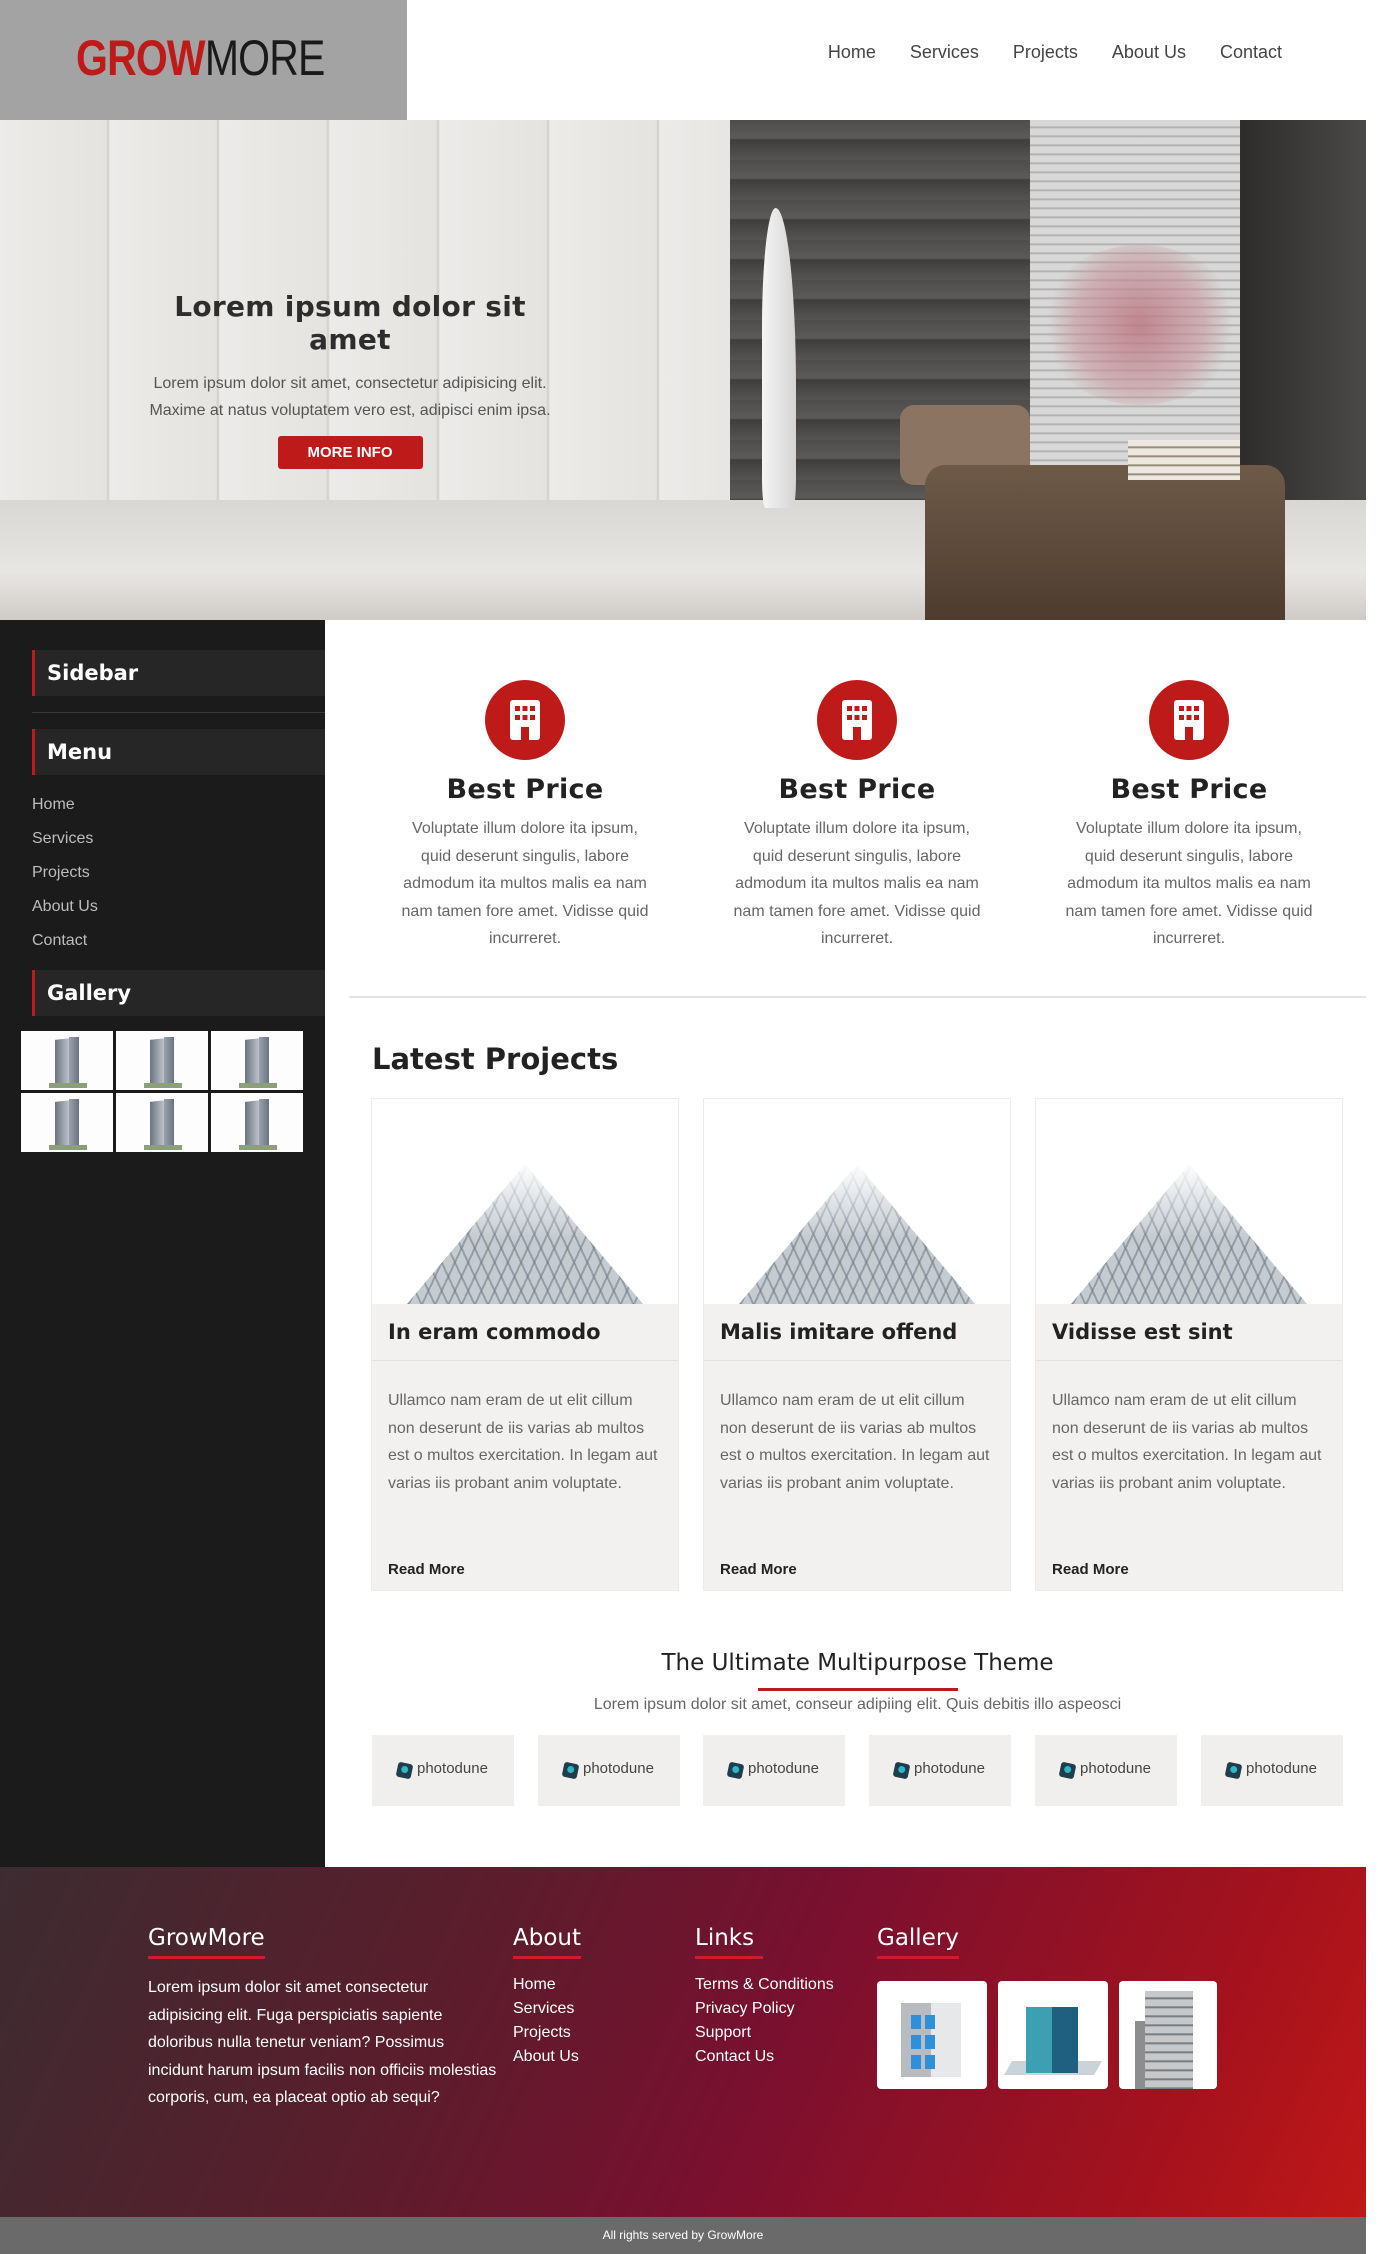 The height and width of the screenshot is (2254, 1378). What do you see at coordinates (857, 1663) in the screenshot?
I see `theme-title: The Ultimate Multipurpose Theme` at bounding box center [857, 1663].